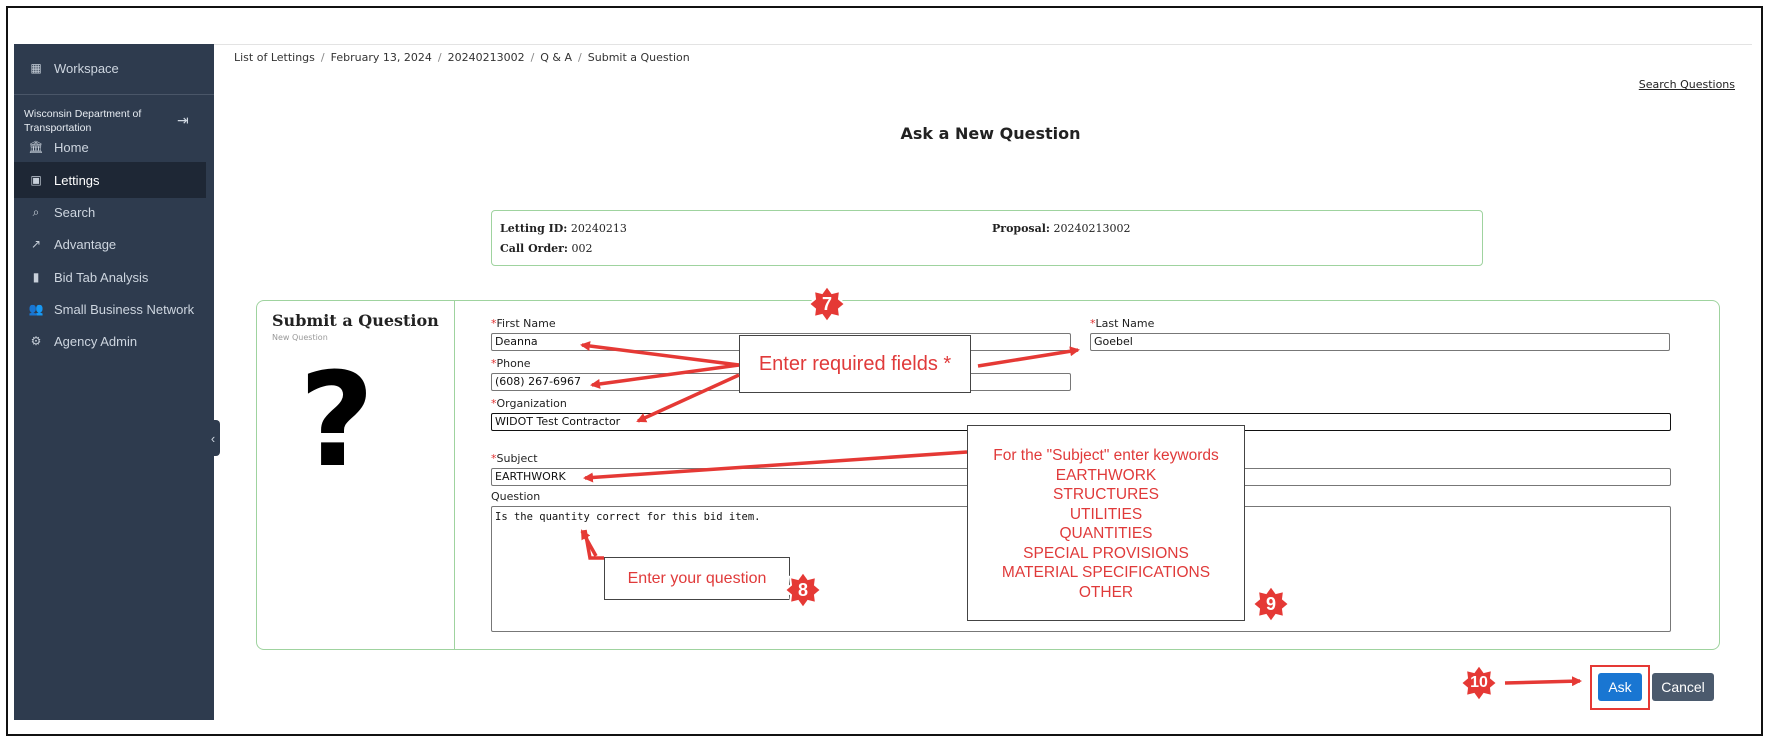  Describe the element at coordinates (775, 466) in the screenshot. I see `arrow-to-subject` at that location.